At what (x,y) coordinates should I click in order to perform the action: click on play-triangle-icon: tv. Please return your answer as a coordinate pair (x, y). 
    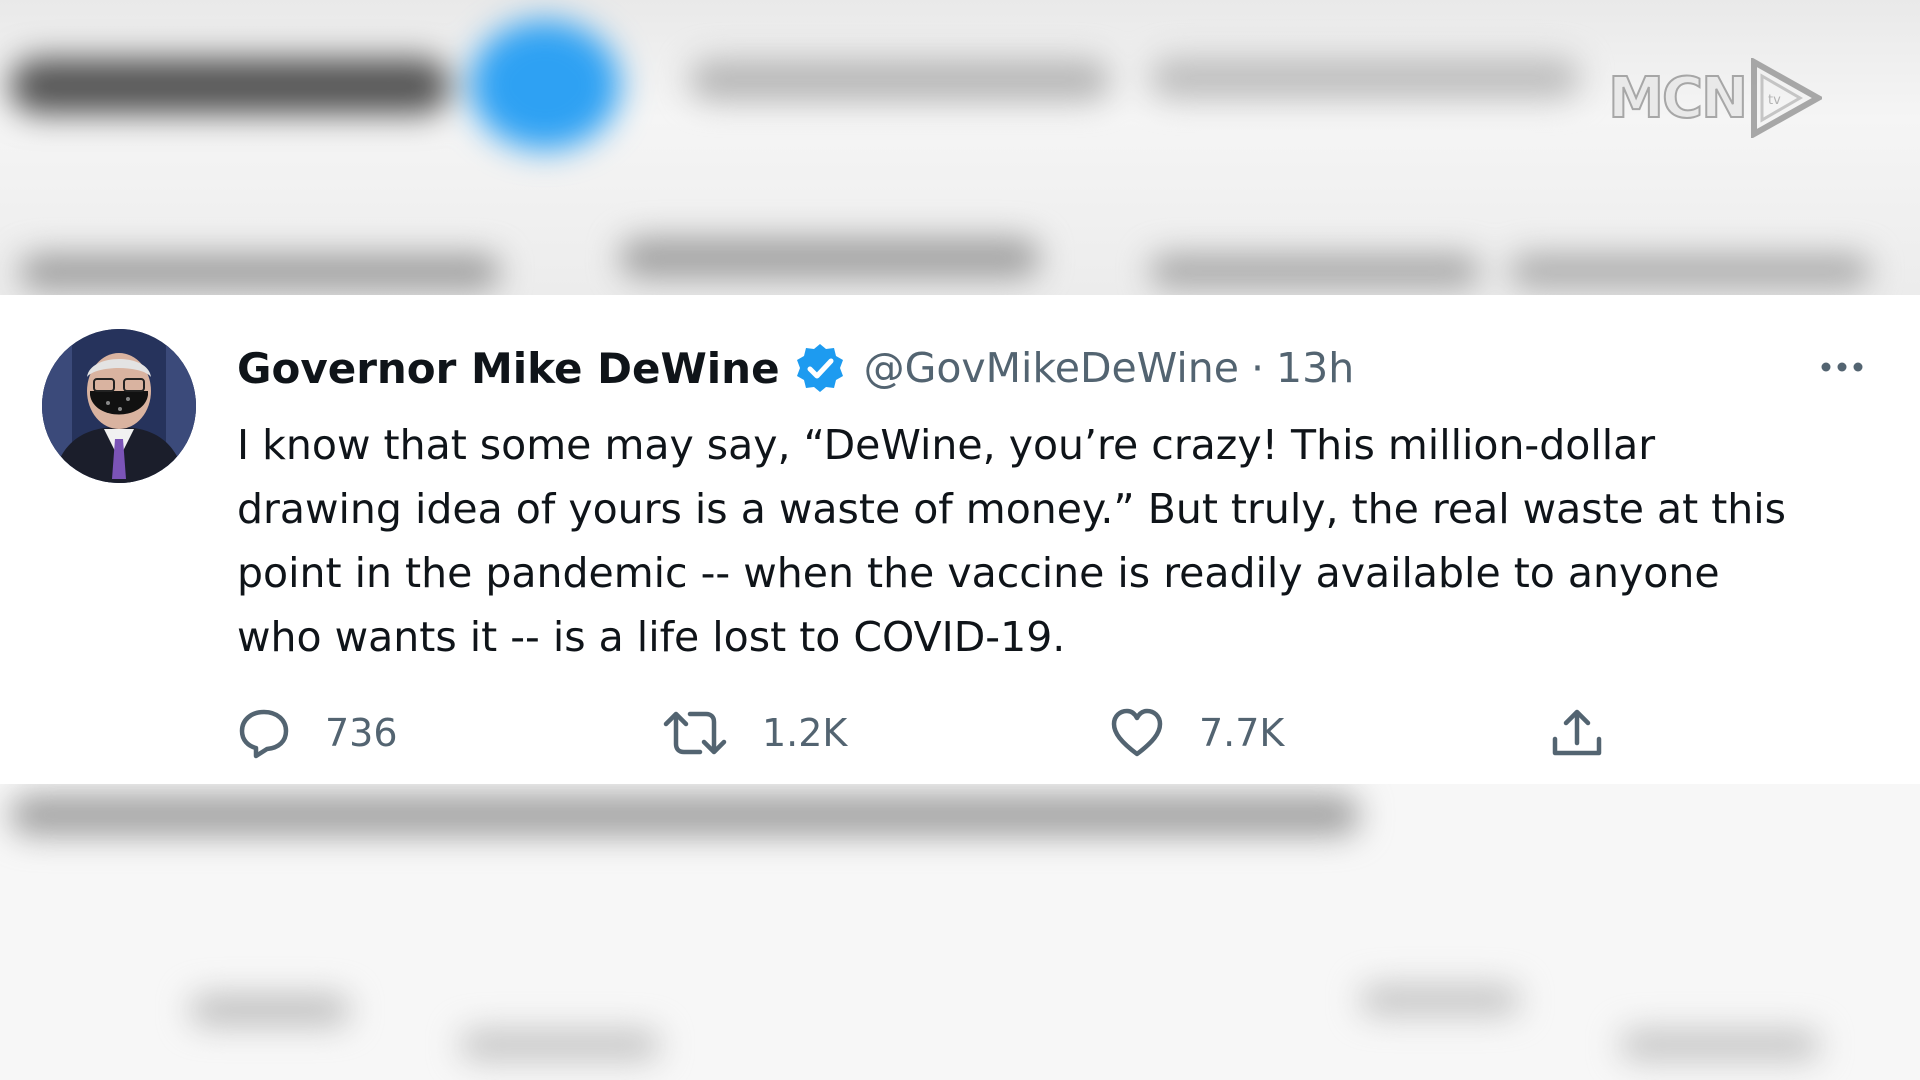
    Looking at the image, I should click on (1786, 98).